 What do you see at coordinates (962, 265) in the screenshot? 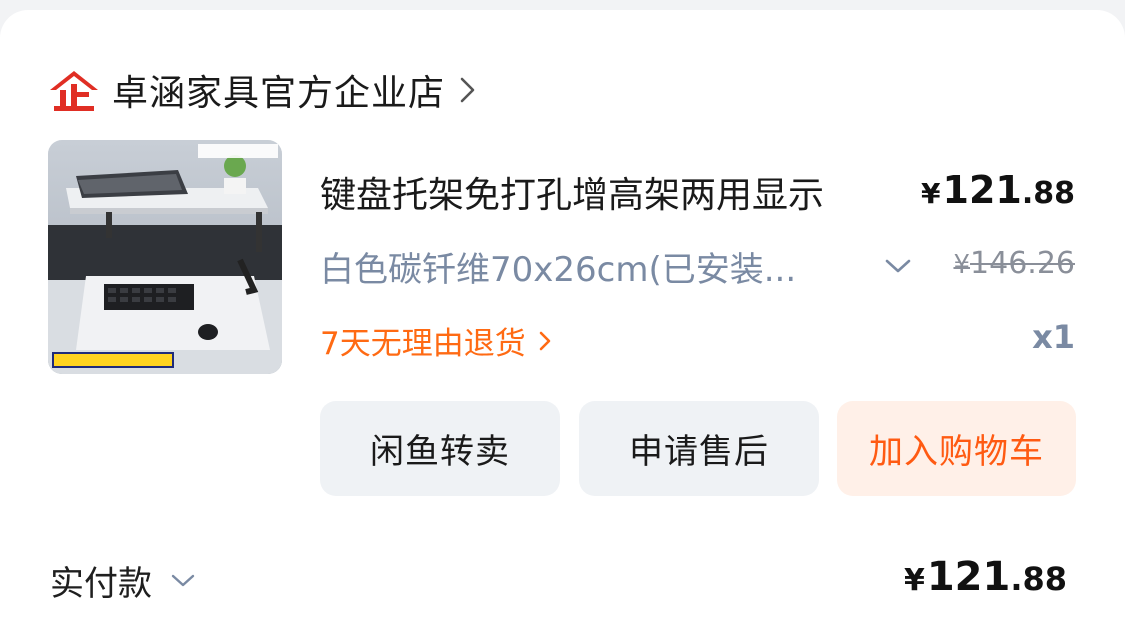
I see `original-price-currency: ¥` at bounding box center [962, 265].